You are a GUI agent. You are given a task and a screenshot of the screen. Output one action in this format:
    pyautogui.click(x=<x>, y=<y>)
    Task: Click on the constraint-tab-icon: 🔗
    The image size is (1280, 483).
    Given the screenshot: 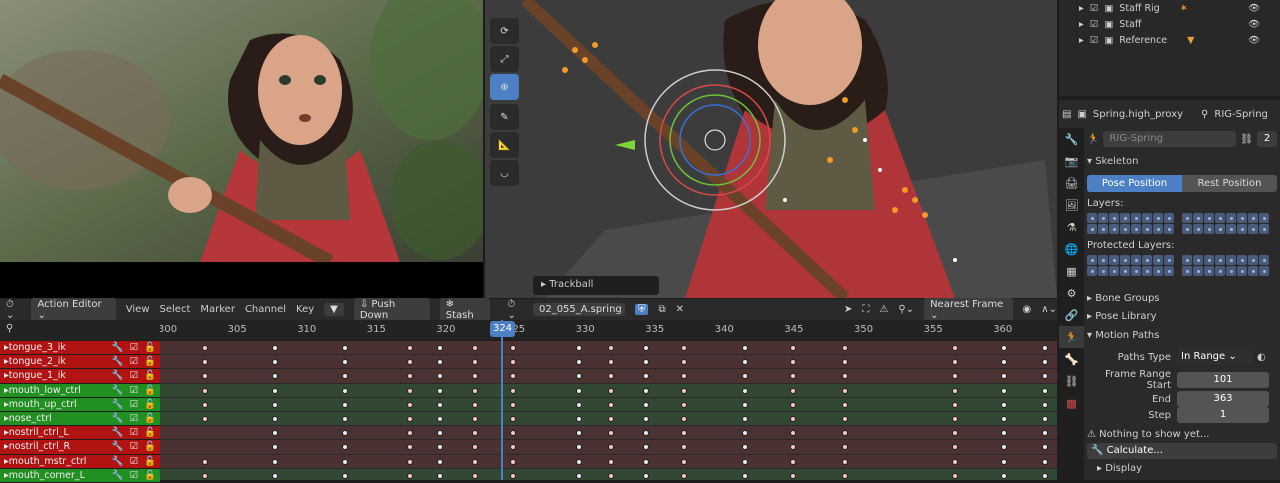 What is the action you would take?
    pyautogui.click(x=1071, y=315)
    